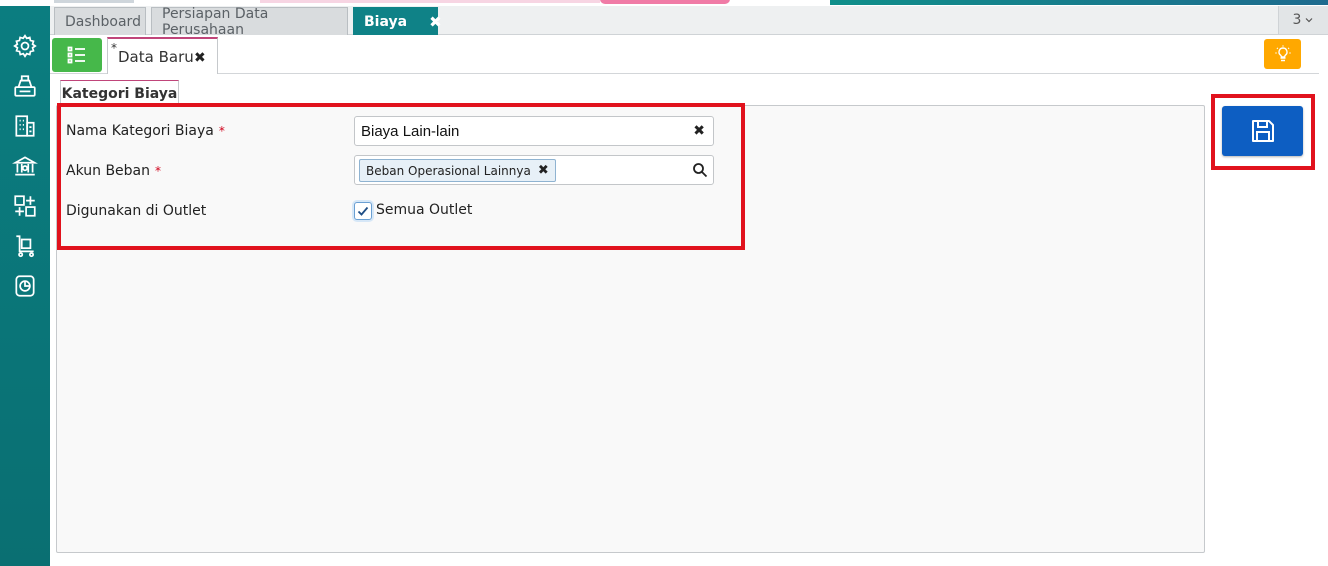 The image size is (1328, 566). Describe the element at coordinates (1309, 20) in the screenshot. I see `chevron-down-icon` at that location.